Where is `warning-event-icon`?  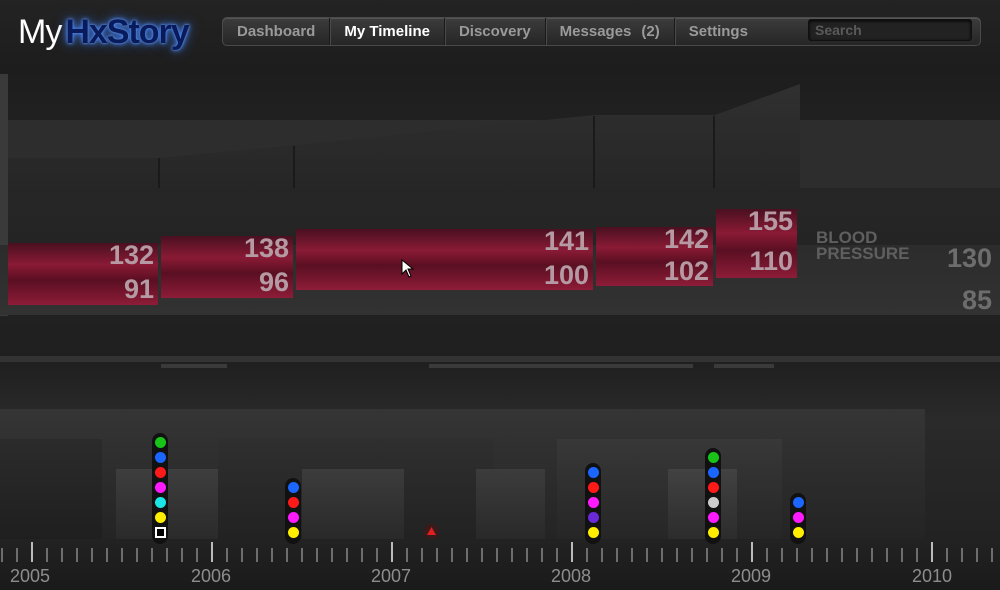
warning-event-icon is located at coordinates (431, 531).